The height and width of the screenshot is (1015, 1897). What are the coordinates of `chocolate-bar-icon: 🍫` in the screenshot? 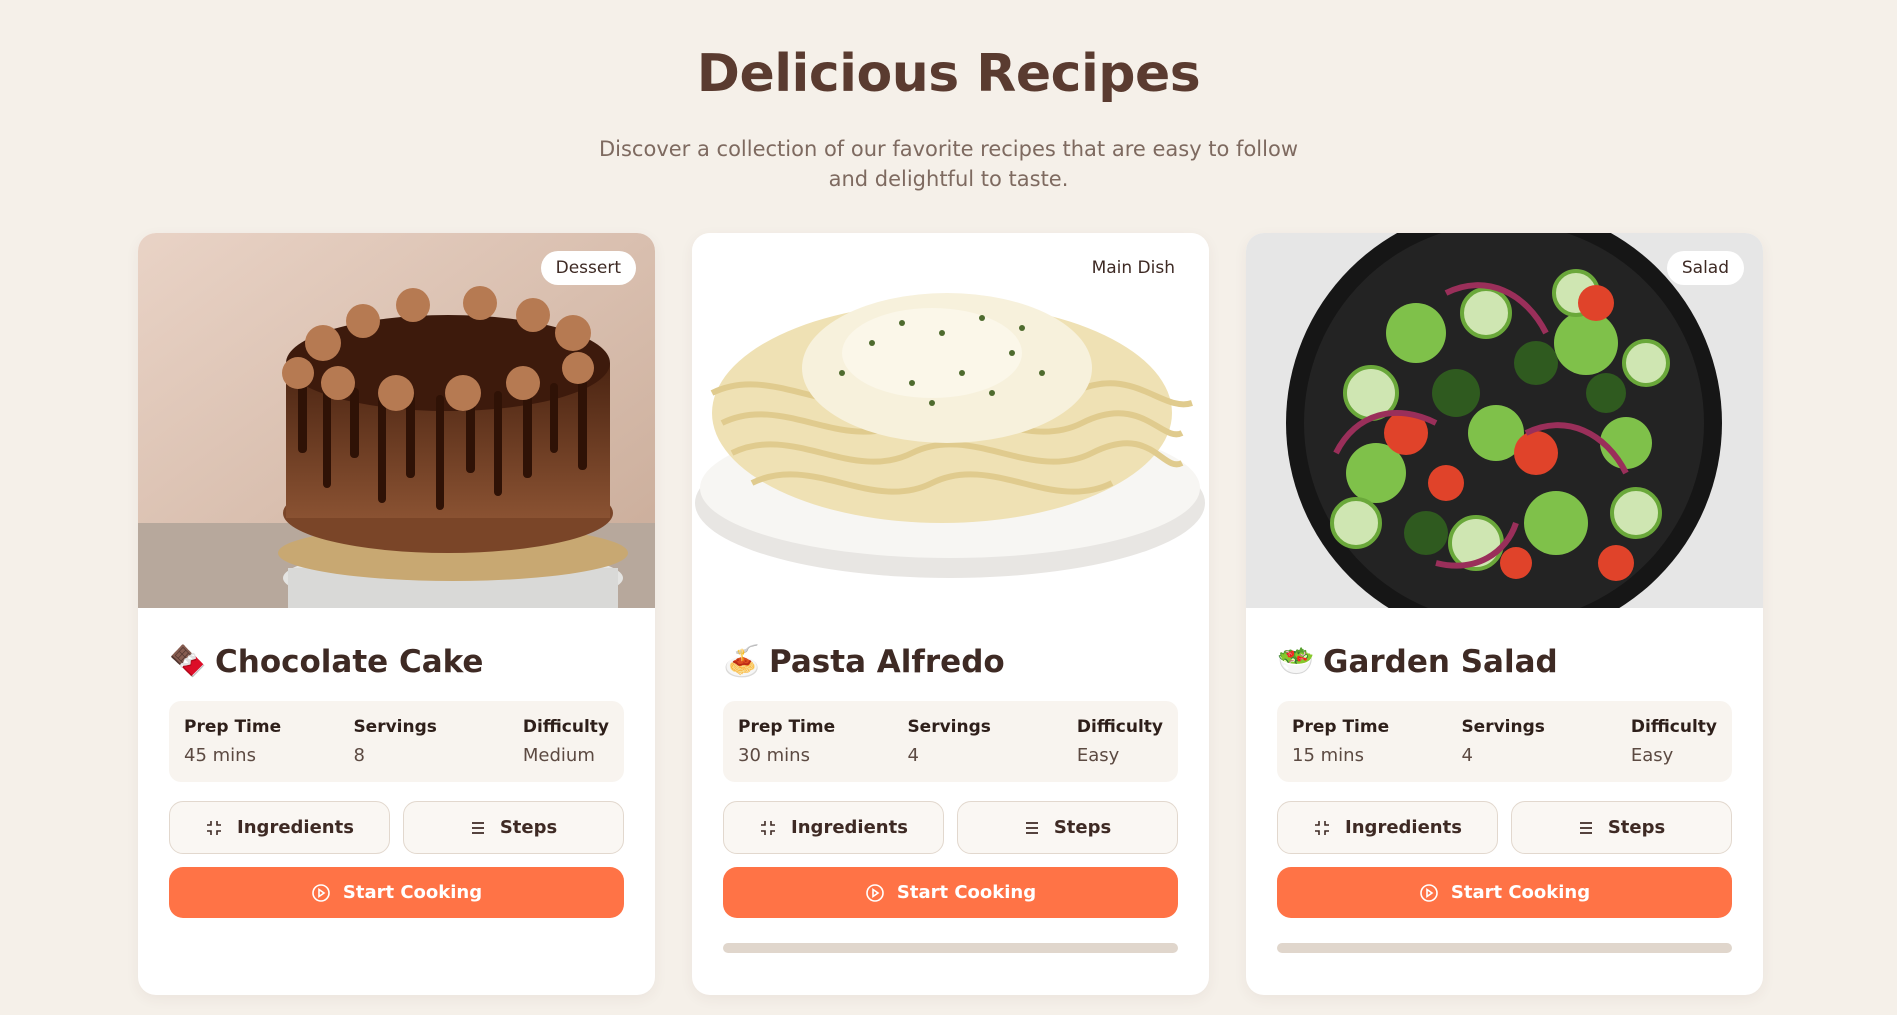 It's located at (188, 661).